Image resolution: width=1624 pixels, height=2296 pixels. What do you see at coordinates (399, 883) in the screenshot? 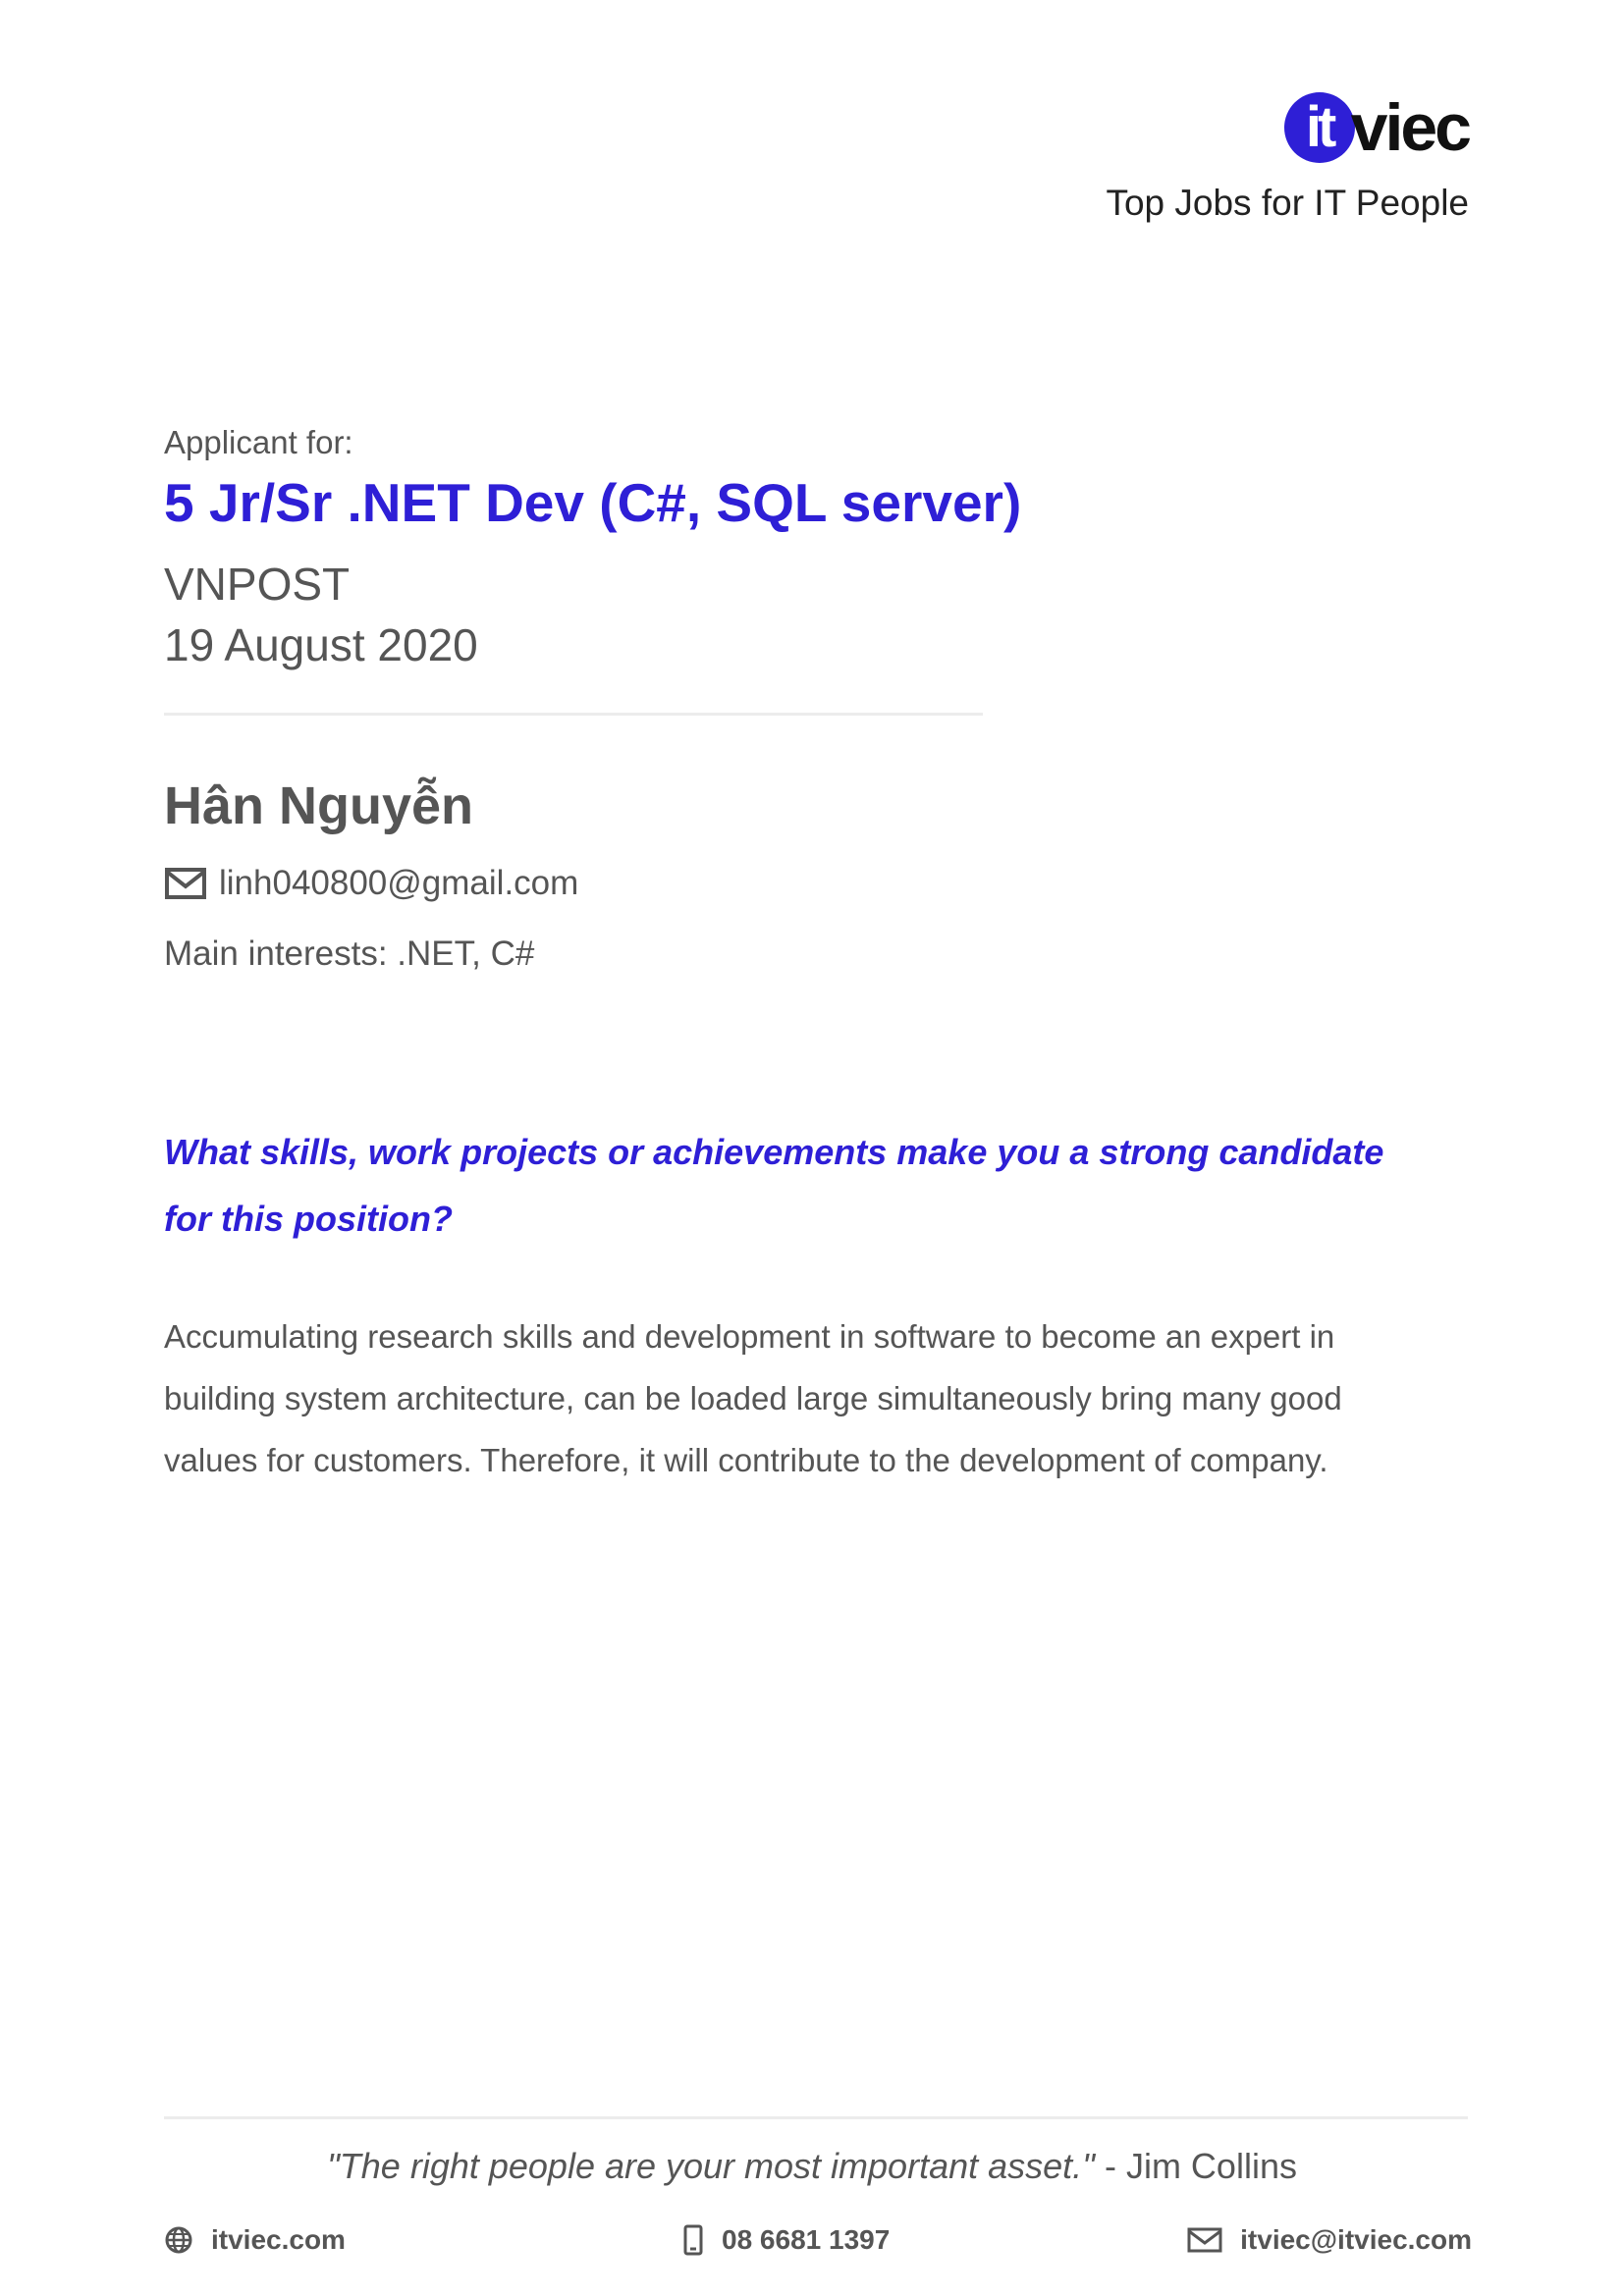
I see `applicant-email: linh040800@gmail.com` at bounding box center [399, 883].